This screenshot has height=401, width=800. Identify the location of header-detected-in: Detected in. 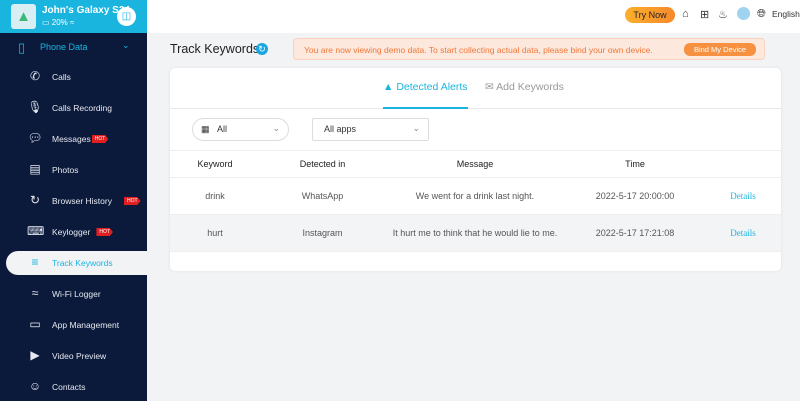
(322, 164).